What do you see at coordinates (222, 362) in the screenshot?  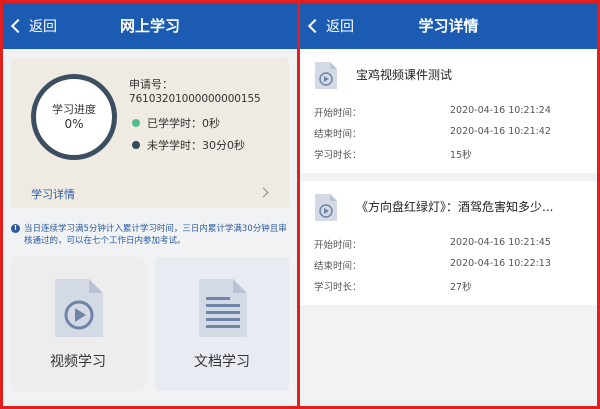 I see `document-study-label: 文档学习` at bounding box center [222, 362].